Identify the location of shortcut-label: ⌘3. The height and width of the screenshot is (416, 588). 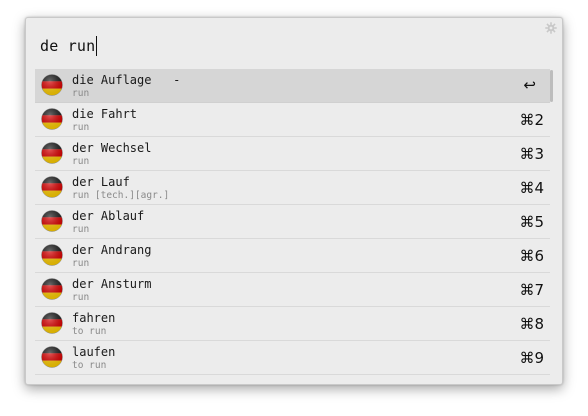
(531, 154).